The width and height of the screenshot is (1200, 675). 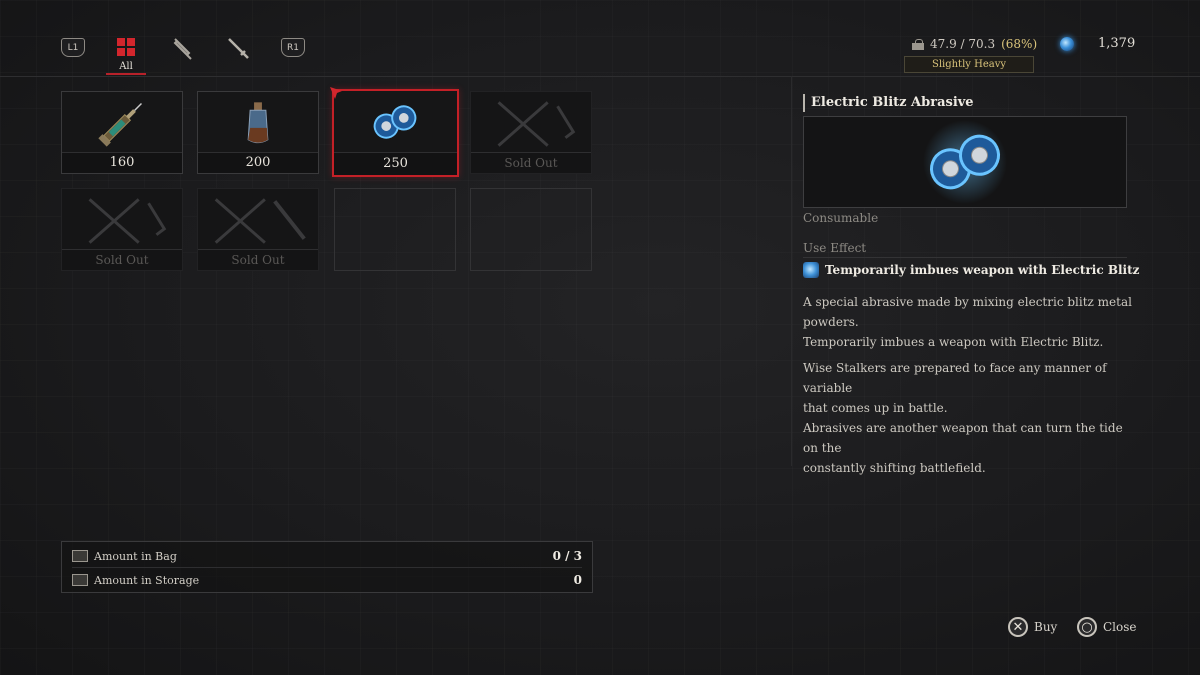 What do you see at coordinates (1067, 43) in the screenshot?
I see `ergo-icon` at bounding box center [1067, 43].